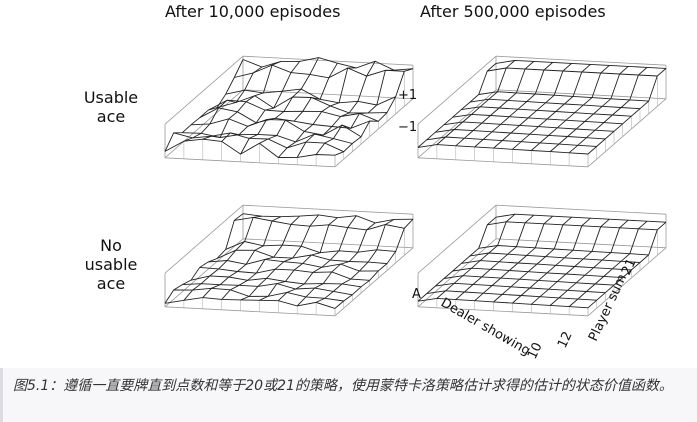 This screenshot has height=422, width=697. I want to click on row-label-usable-ace-text: Usable ace, so click(111, 107).